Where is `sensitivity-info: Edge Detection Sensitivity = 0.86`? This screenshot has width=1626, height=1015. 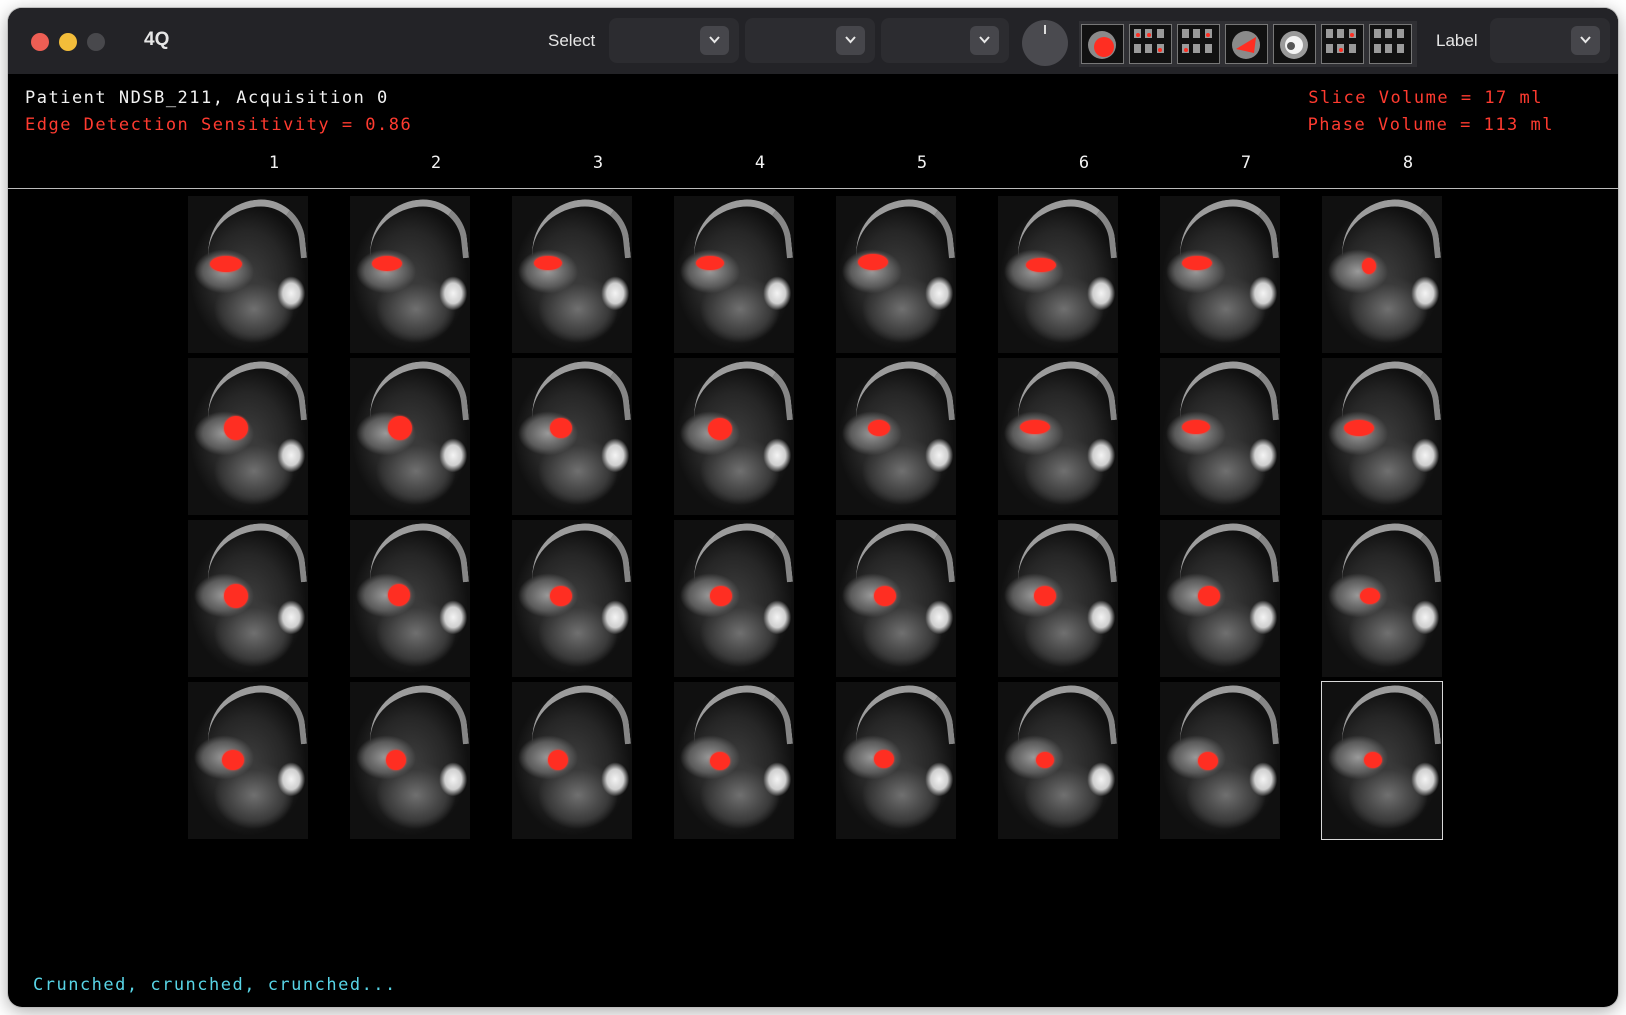
sensitivity-info: Edge Detection Sensitivity = 0.86 is located at coordinates (219, 125).